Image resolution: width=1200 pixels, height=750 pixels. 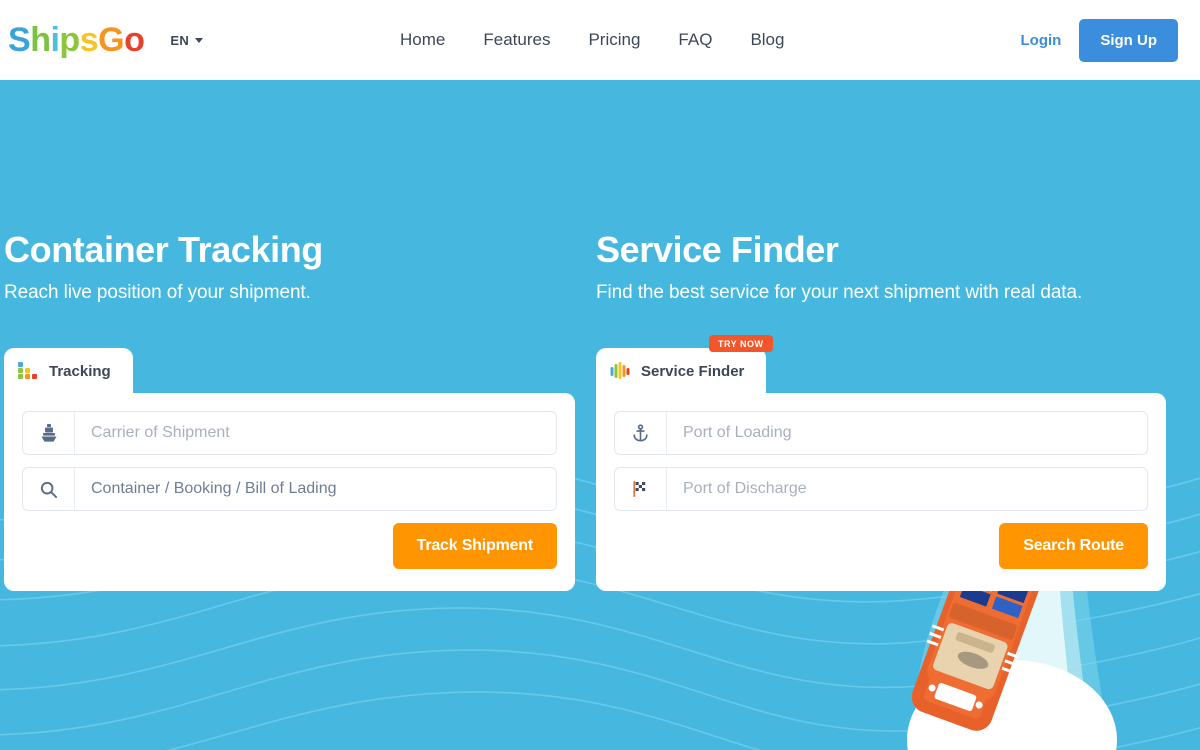 I want to click on try-now-badge: TRY NOW, so click(x=741, y=343).